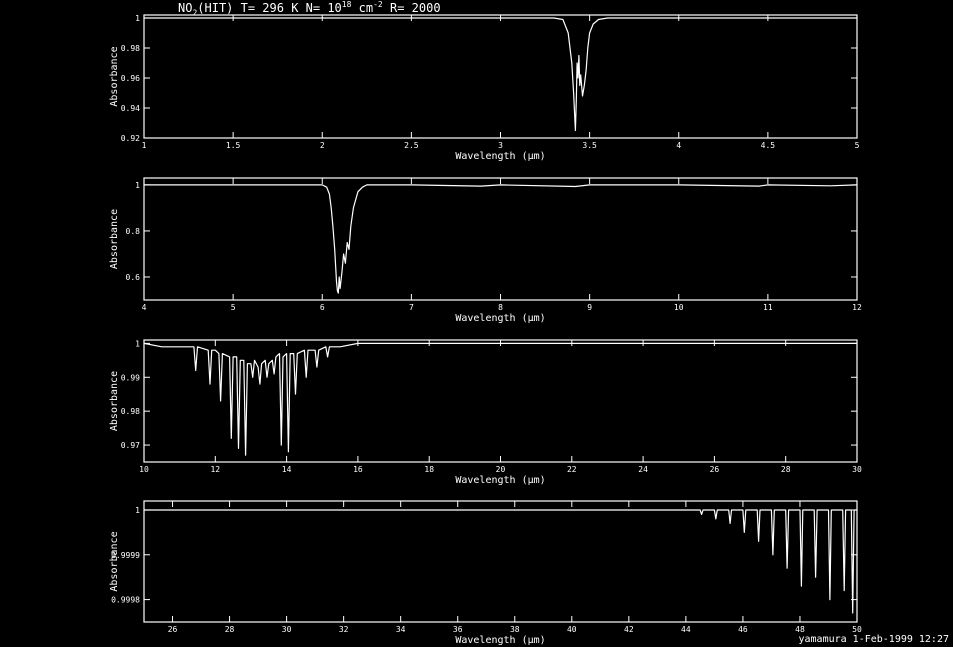 The height and width of the screenshot is (647, 953). What do you see at coordinates (629, 629) in the screenshot?
I see `x-tick-label: 42` at bounding box center [629, 629].